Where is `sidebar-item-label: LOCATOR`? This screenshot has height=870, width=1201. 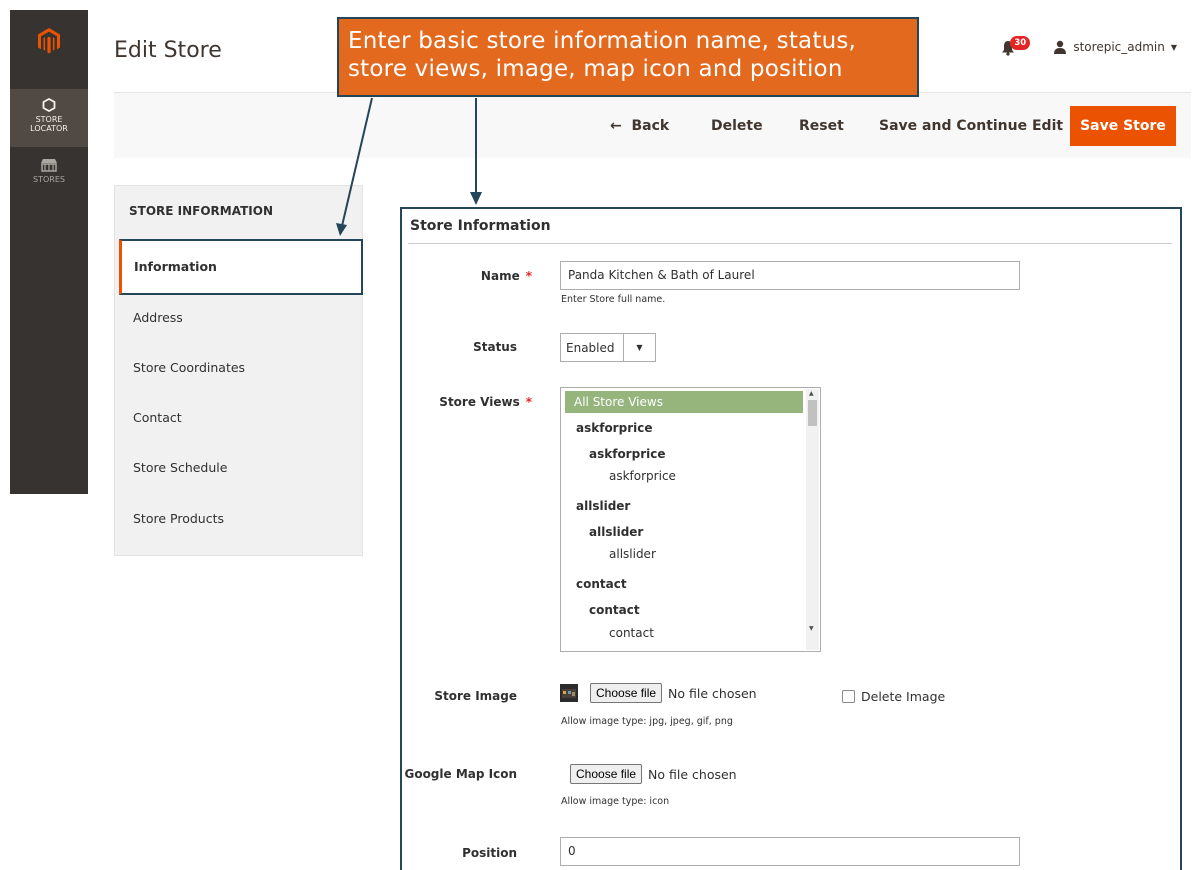 sidebar-item-label: LOCATOR is located at coordinates (49, 128).